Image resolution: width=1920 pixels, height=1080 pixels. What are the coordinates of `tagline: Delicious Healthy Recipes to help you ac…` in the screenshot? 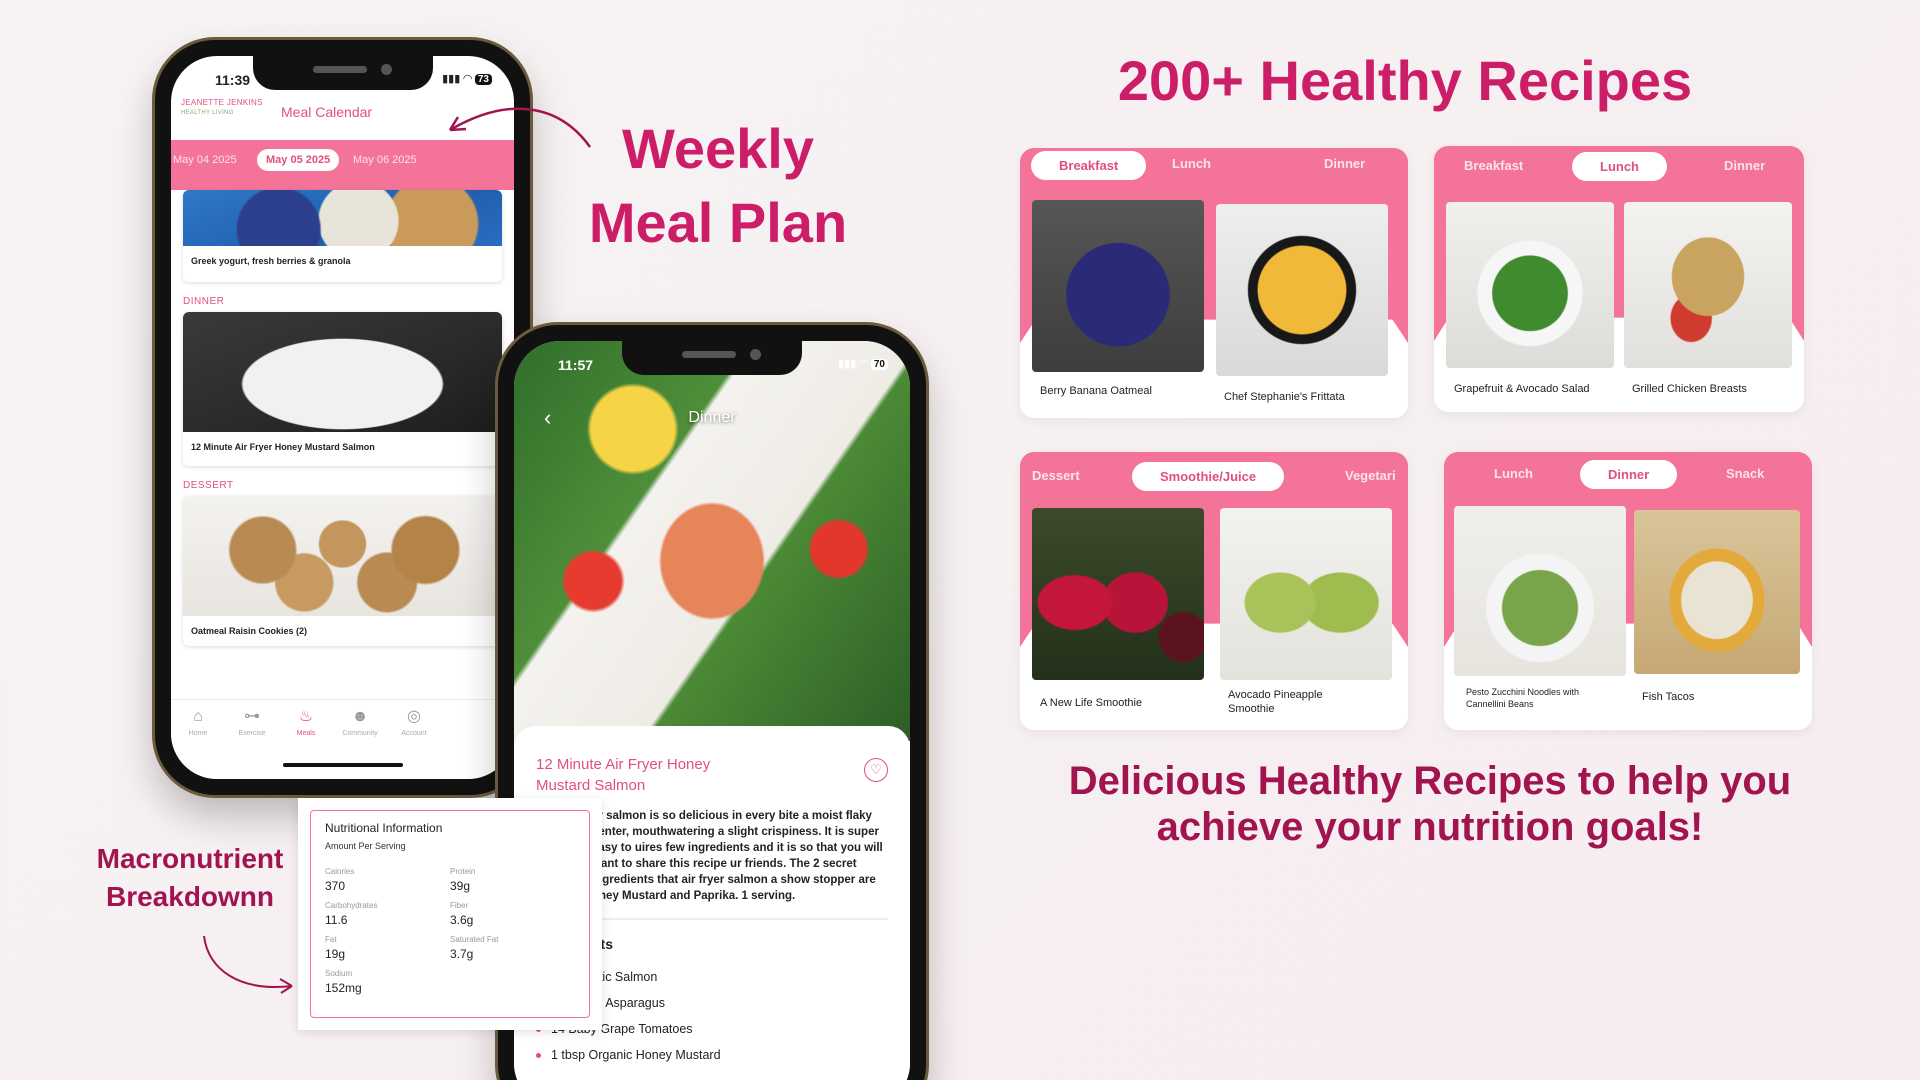 It's located at (1430, 804).